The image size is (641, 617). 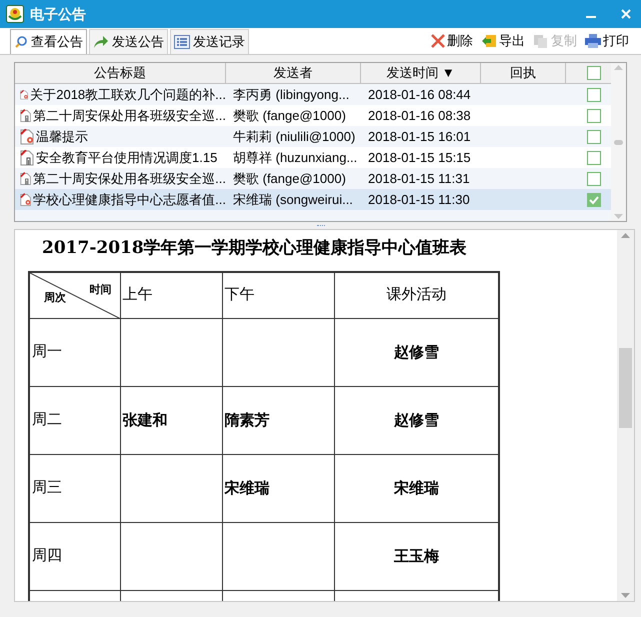 What do you see at coordinates (239, 294) in the screenshot?
I see `table-header: 下午` at bounding box center [239, 294].